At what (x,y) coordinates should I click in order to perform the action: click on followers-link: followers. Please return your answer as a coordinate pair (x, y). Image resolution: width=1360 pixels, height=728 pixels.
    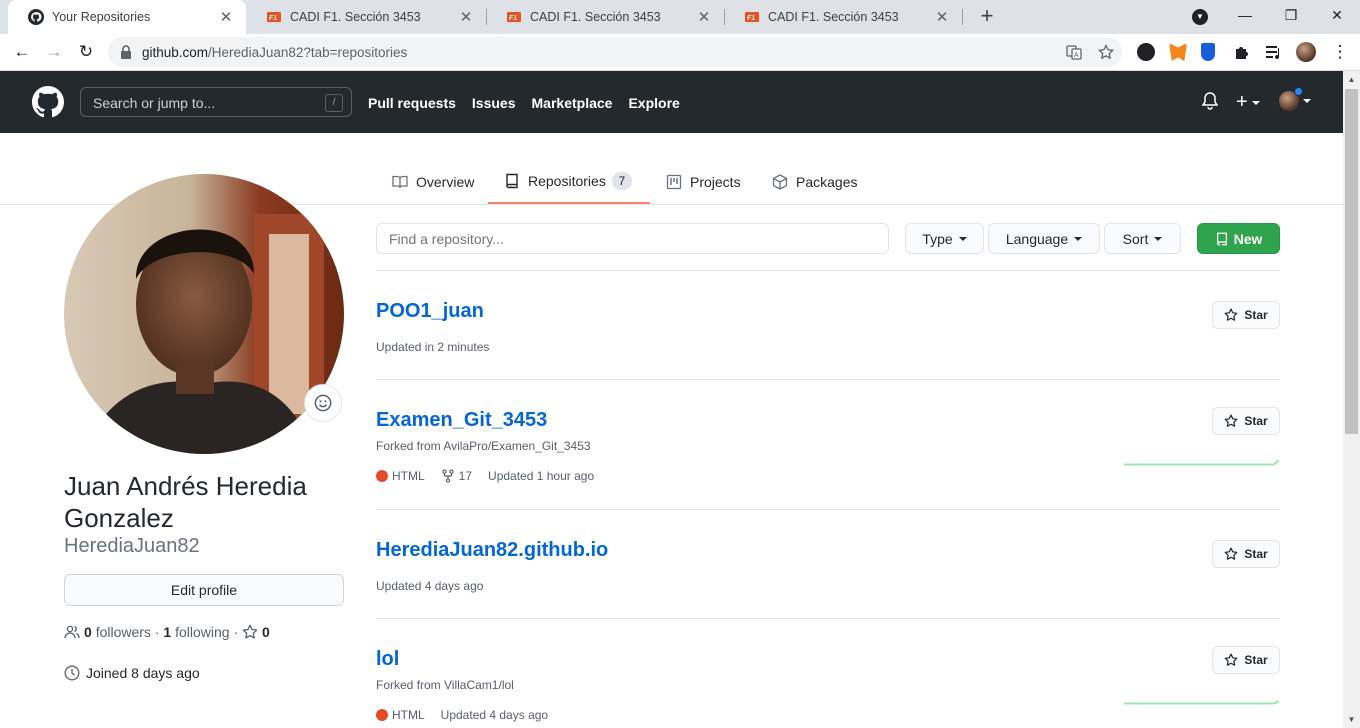
    Looking at the image, I should click on (123, 632).